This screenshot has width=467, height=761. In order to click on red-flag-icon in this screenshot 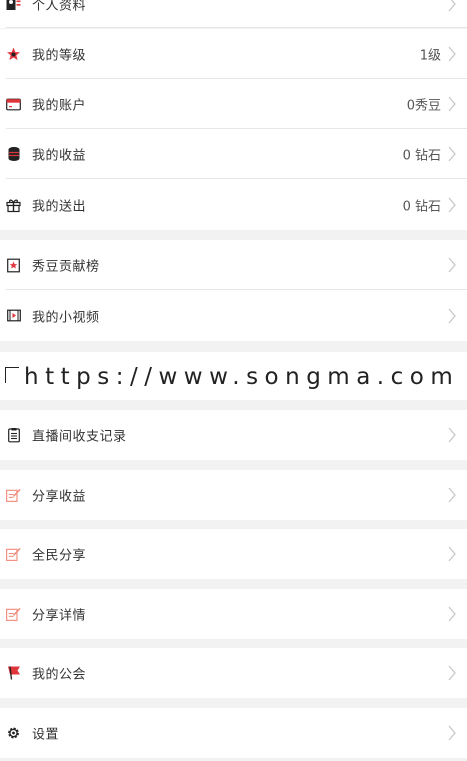, I will do `click(13, 673)`.